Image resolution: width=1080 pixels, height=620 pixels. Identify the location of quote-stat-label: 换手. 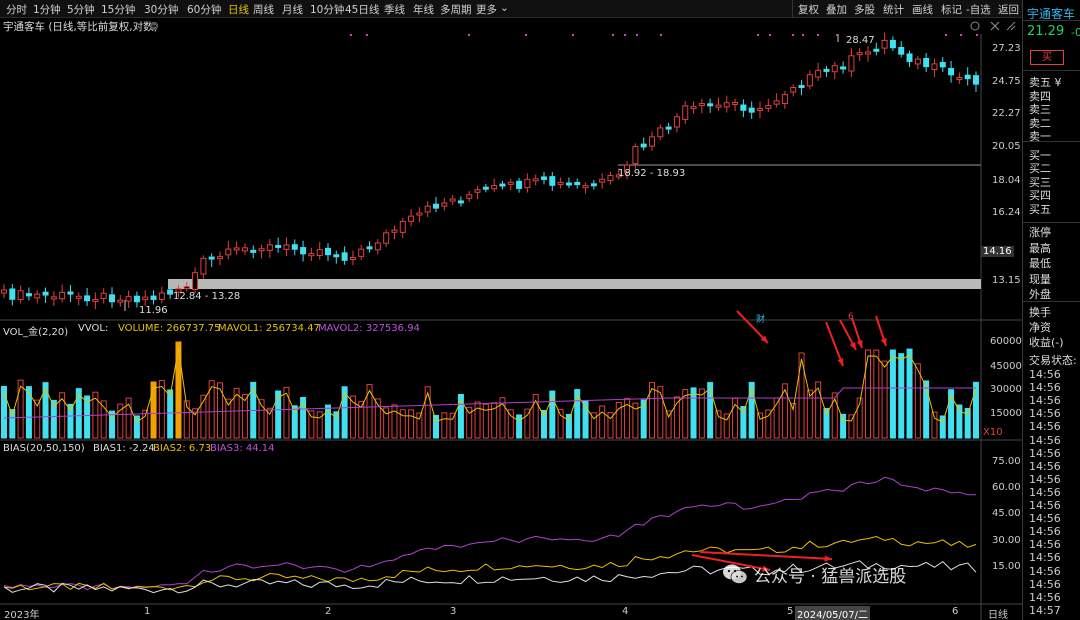
(1040, 312).